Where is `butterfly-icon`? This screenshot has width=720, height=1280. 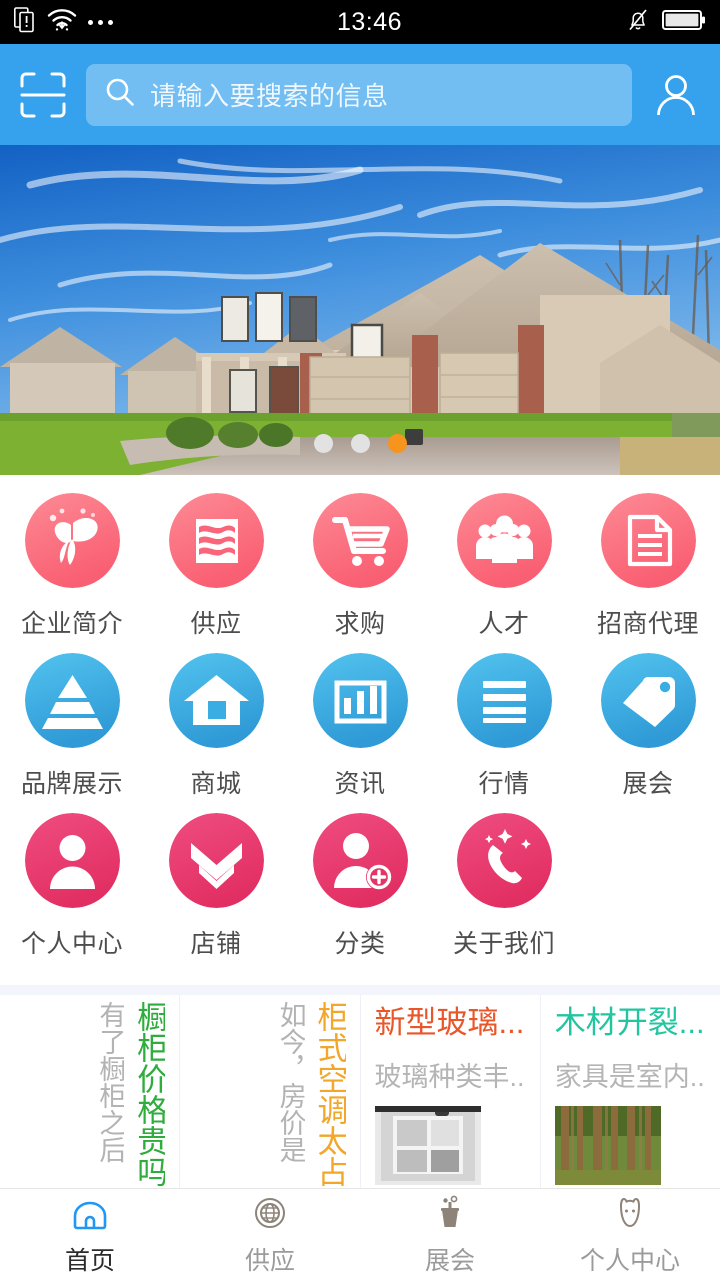 butterfly-icon is located at coordinates (72, 540).